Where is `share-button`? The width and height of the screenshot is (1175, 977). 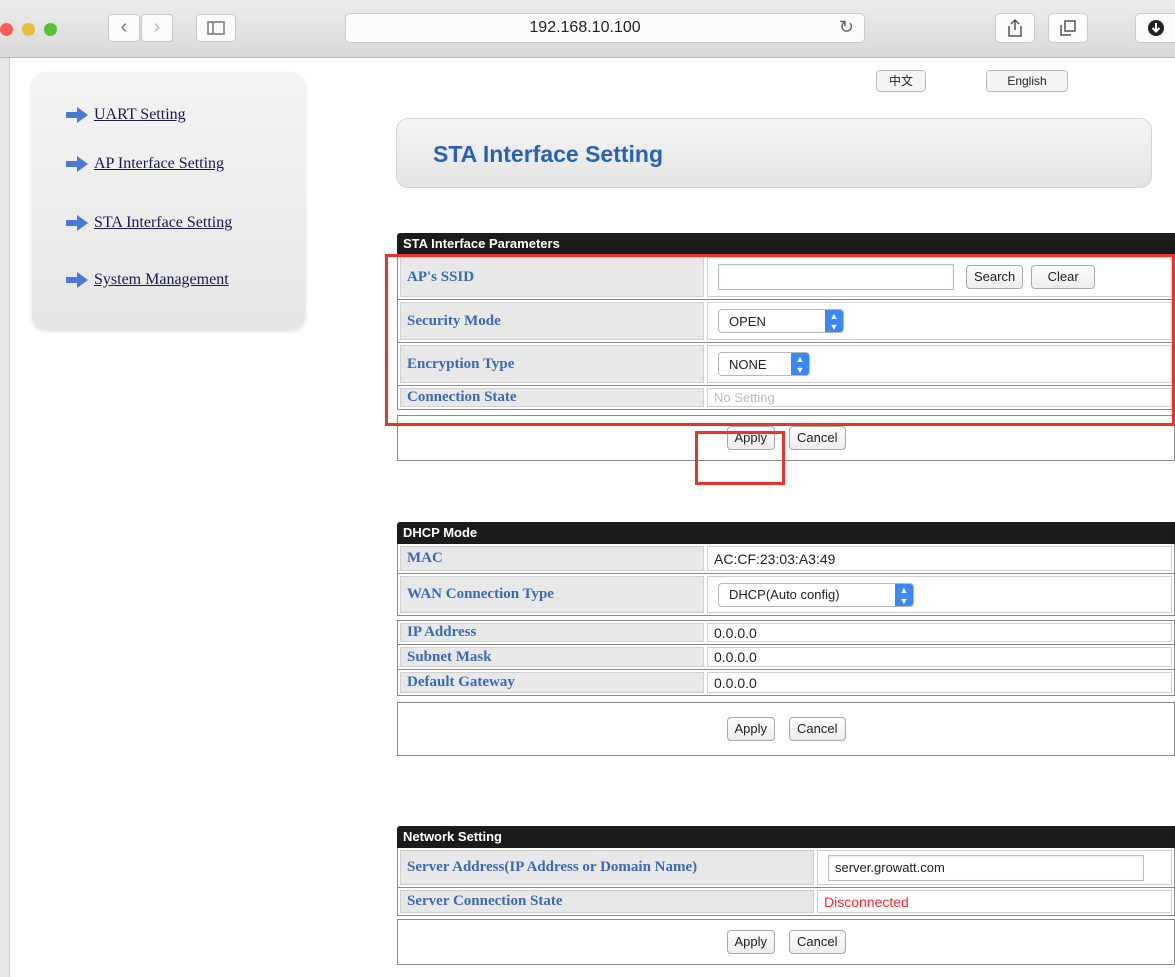
share-button is located at coordinates (1015, 28).